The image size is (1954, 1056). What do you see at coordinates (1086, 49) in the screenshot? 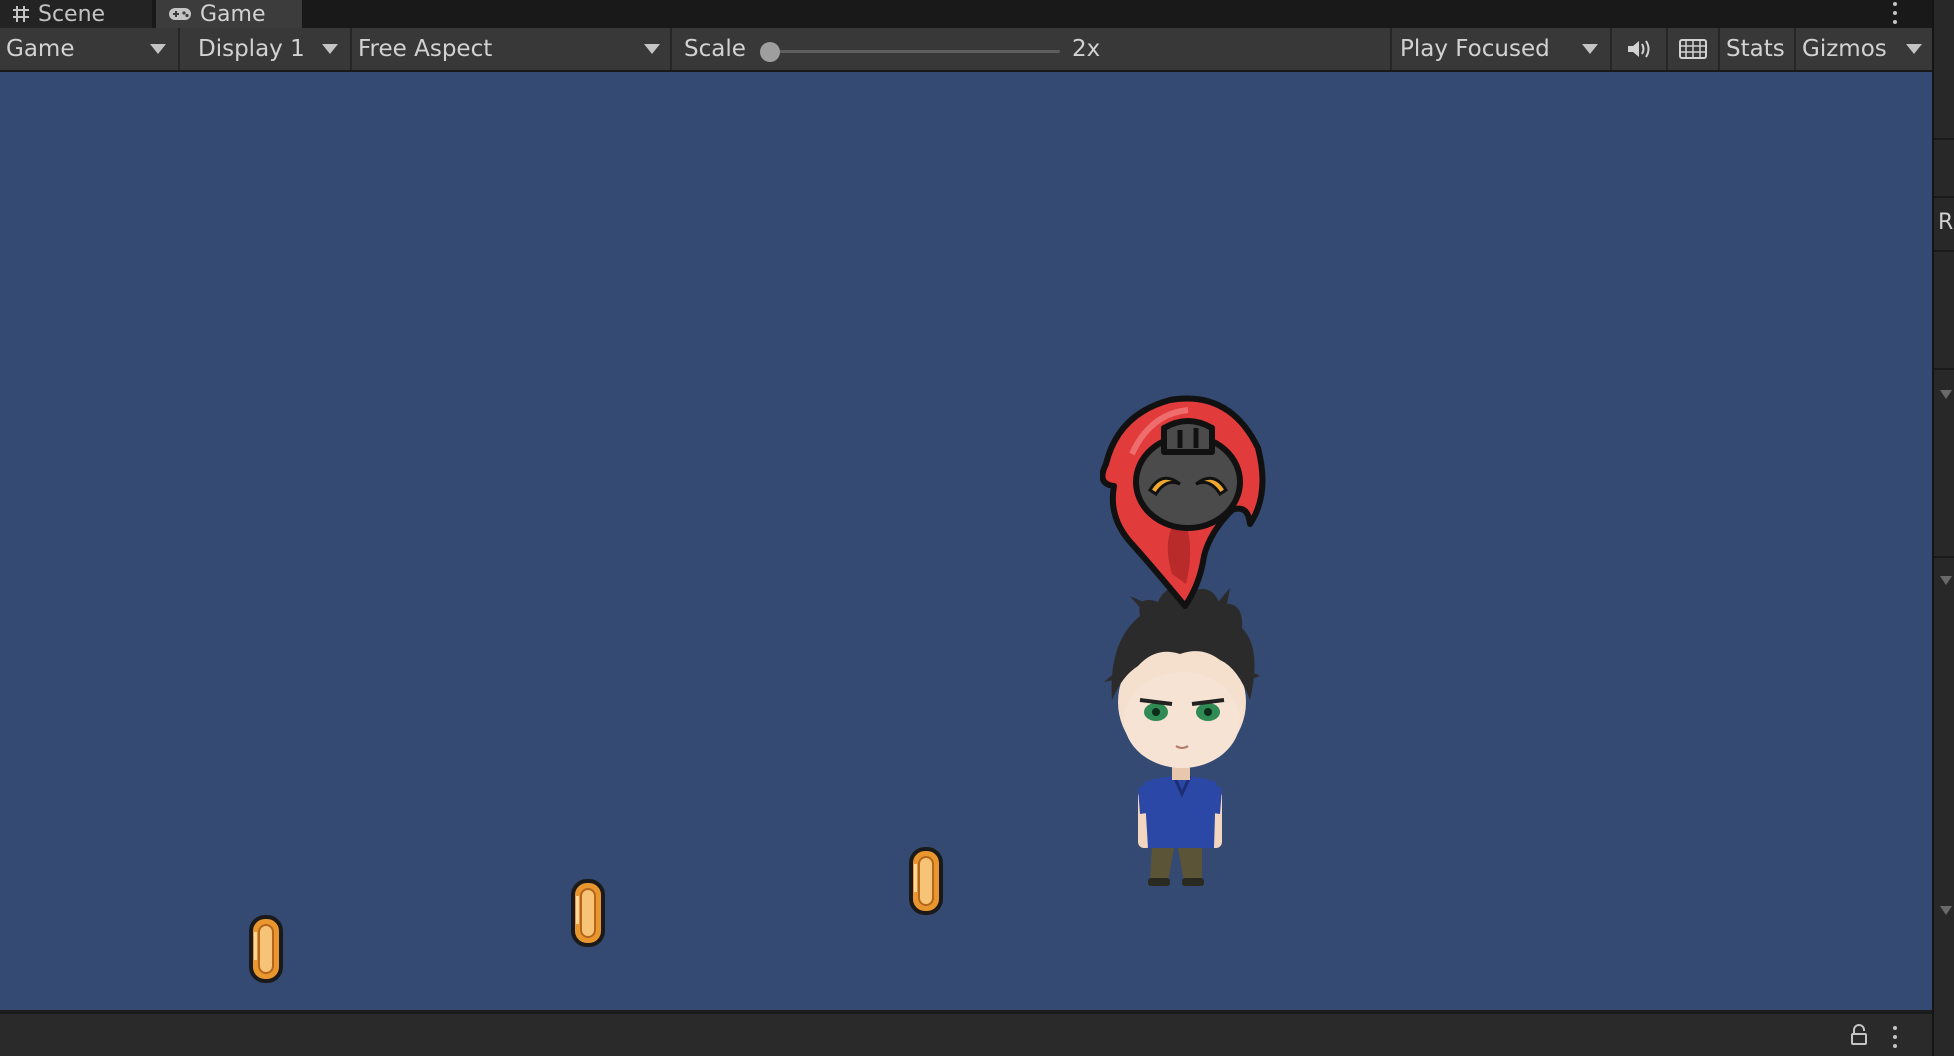
I see `scale-value-text: 2x` at bounding box center [1086, 49].